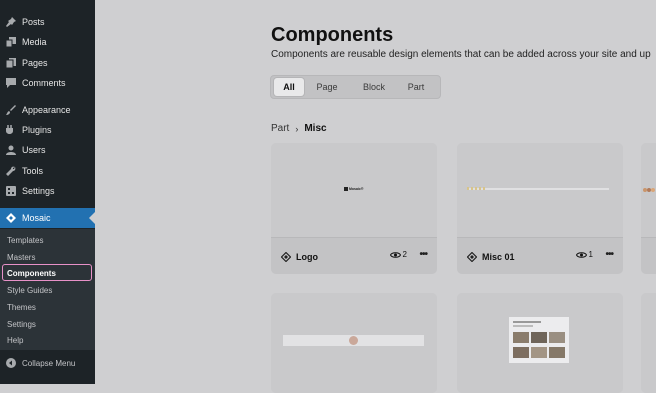  What do you see at coordinates (38, 191) in the screenshot?
I see `menu-label: Settings` at bounding box center [38, 191].